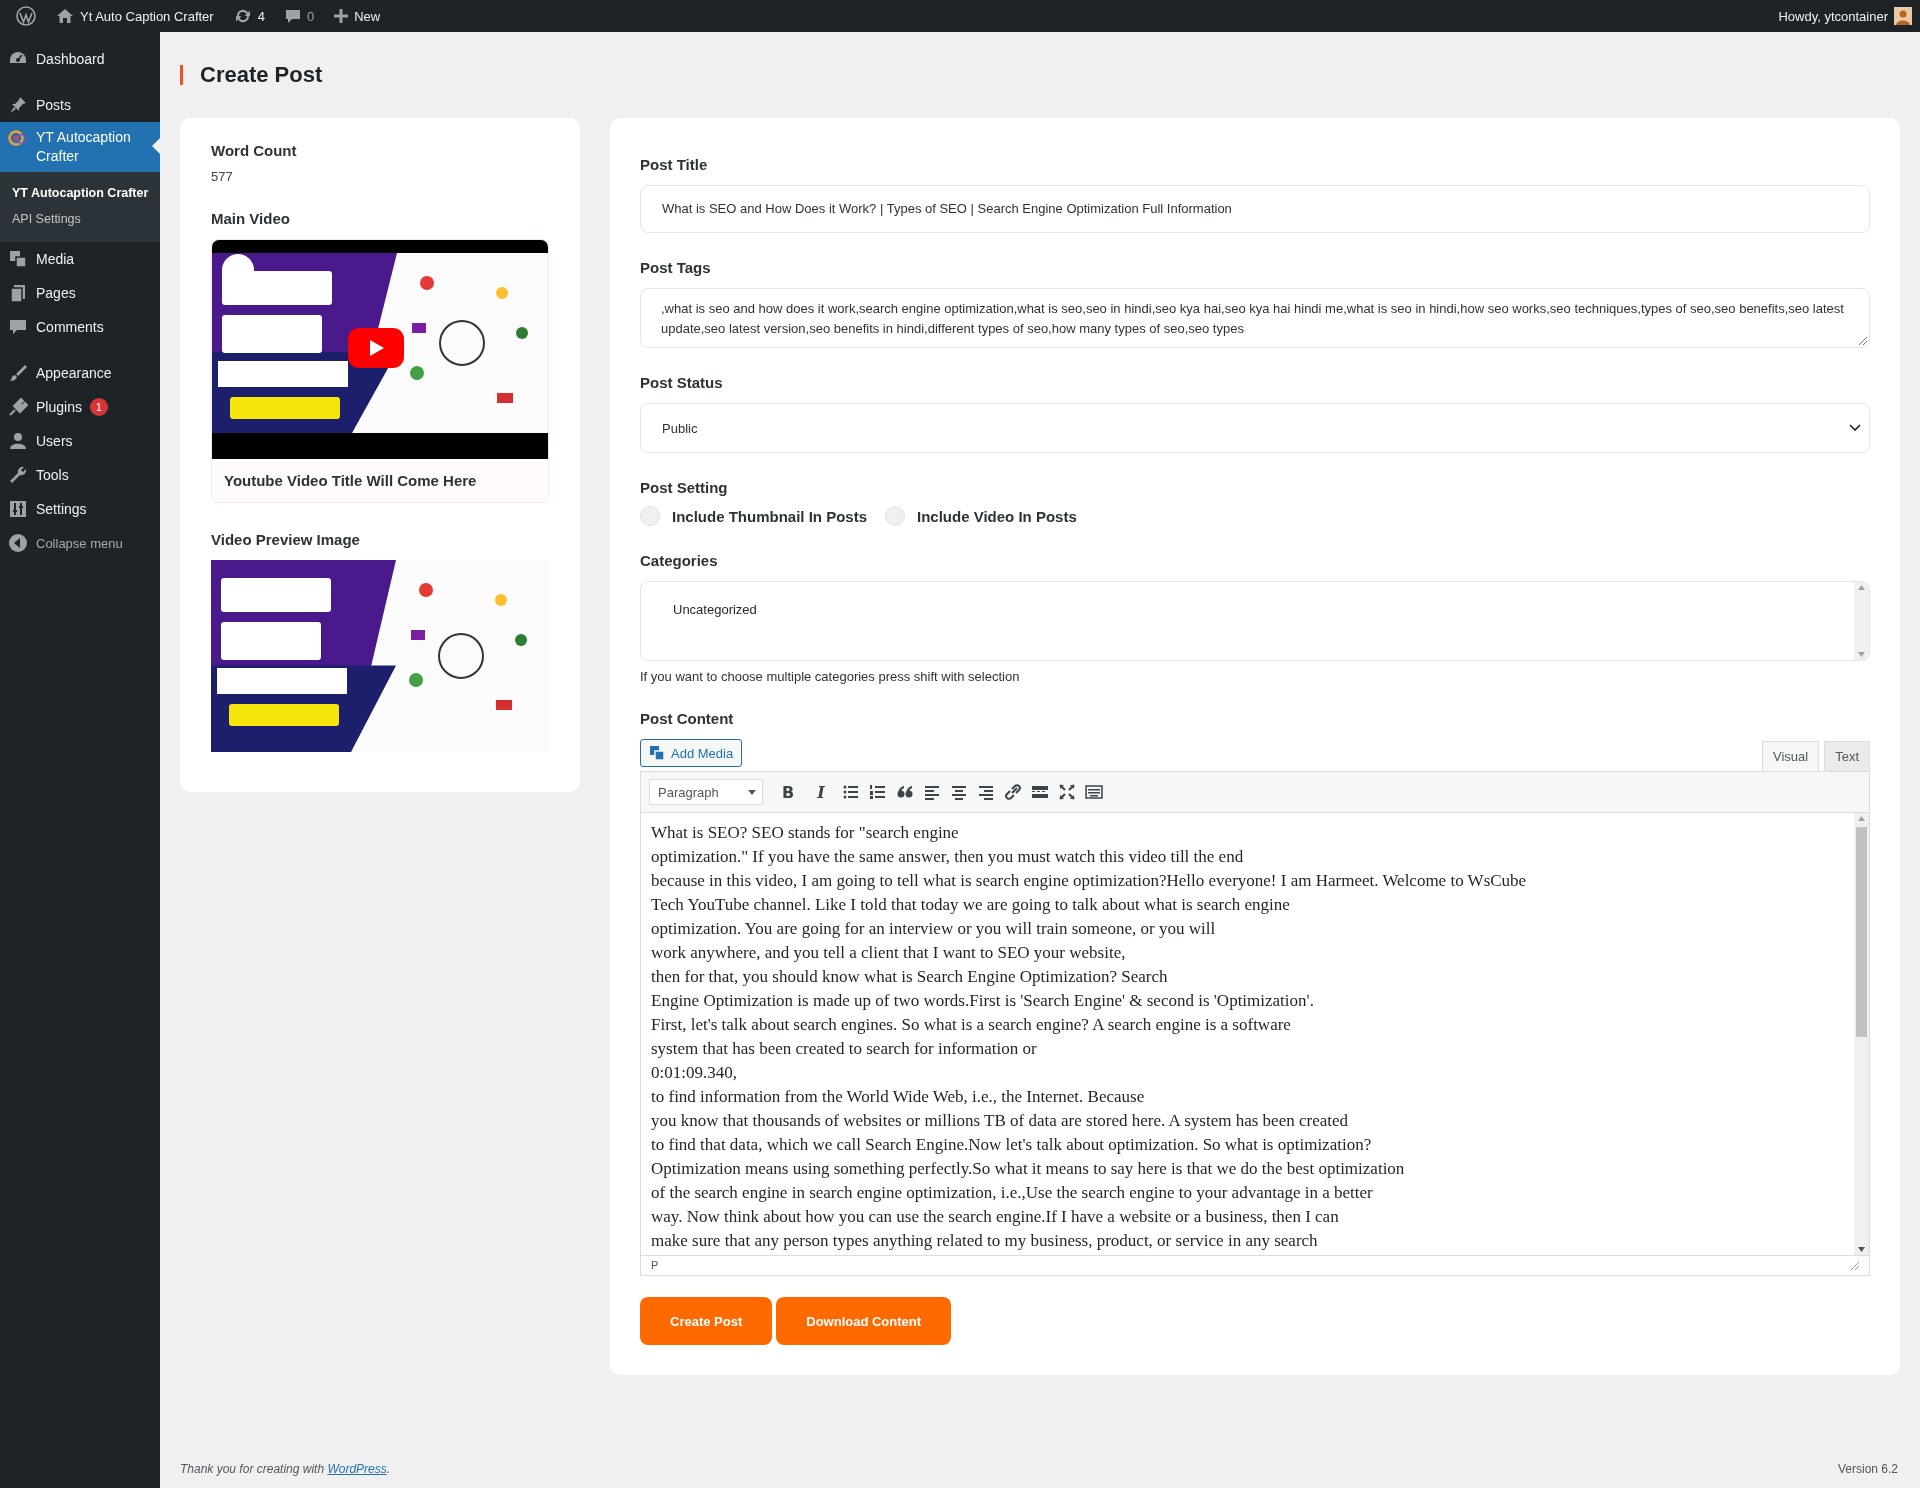 The image size is (1920, 1488). Describe the element at coordinates (80, 441) in the screenshot. I see `menu-item: Users` at that location.